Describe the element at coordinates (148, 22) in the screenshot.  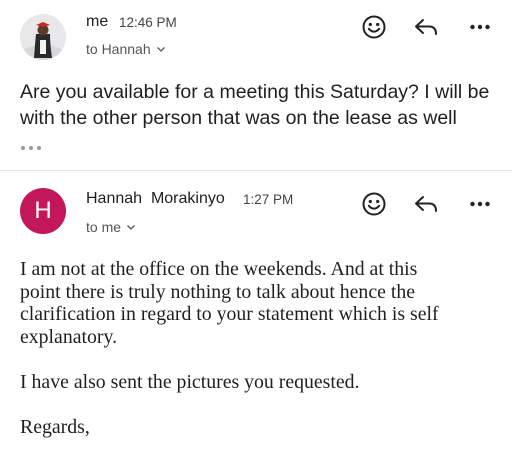
I see `message-time: 12:46 PM` at that location.